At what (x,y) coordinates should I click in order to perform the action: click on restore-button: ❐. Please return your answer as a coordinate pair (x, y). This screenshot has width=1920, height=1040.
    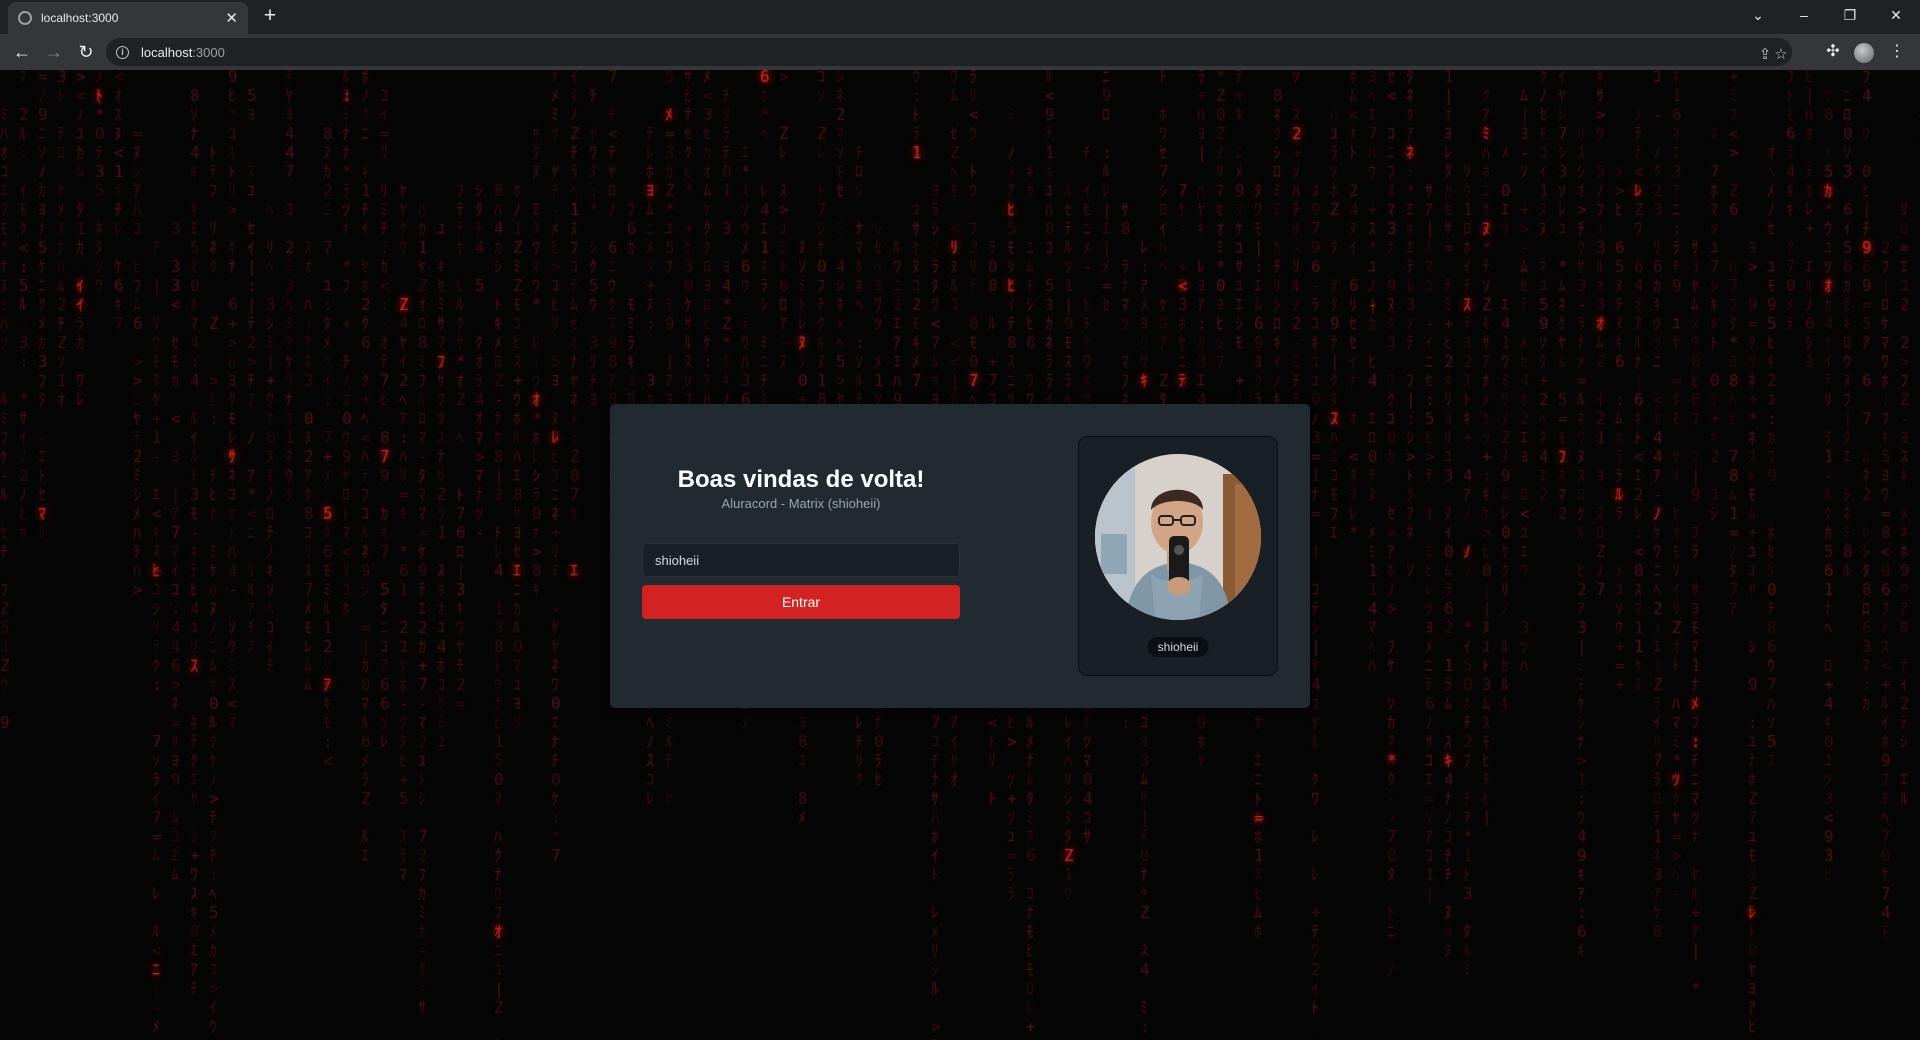
    Looking at the image, I should click on (1850, 15).